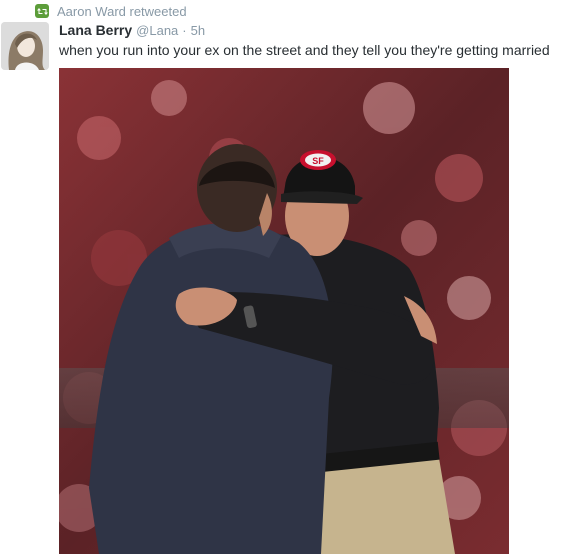 The image size is (569, 554). I want to click on retweet-icon, so click(42, 11).